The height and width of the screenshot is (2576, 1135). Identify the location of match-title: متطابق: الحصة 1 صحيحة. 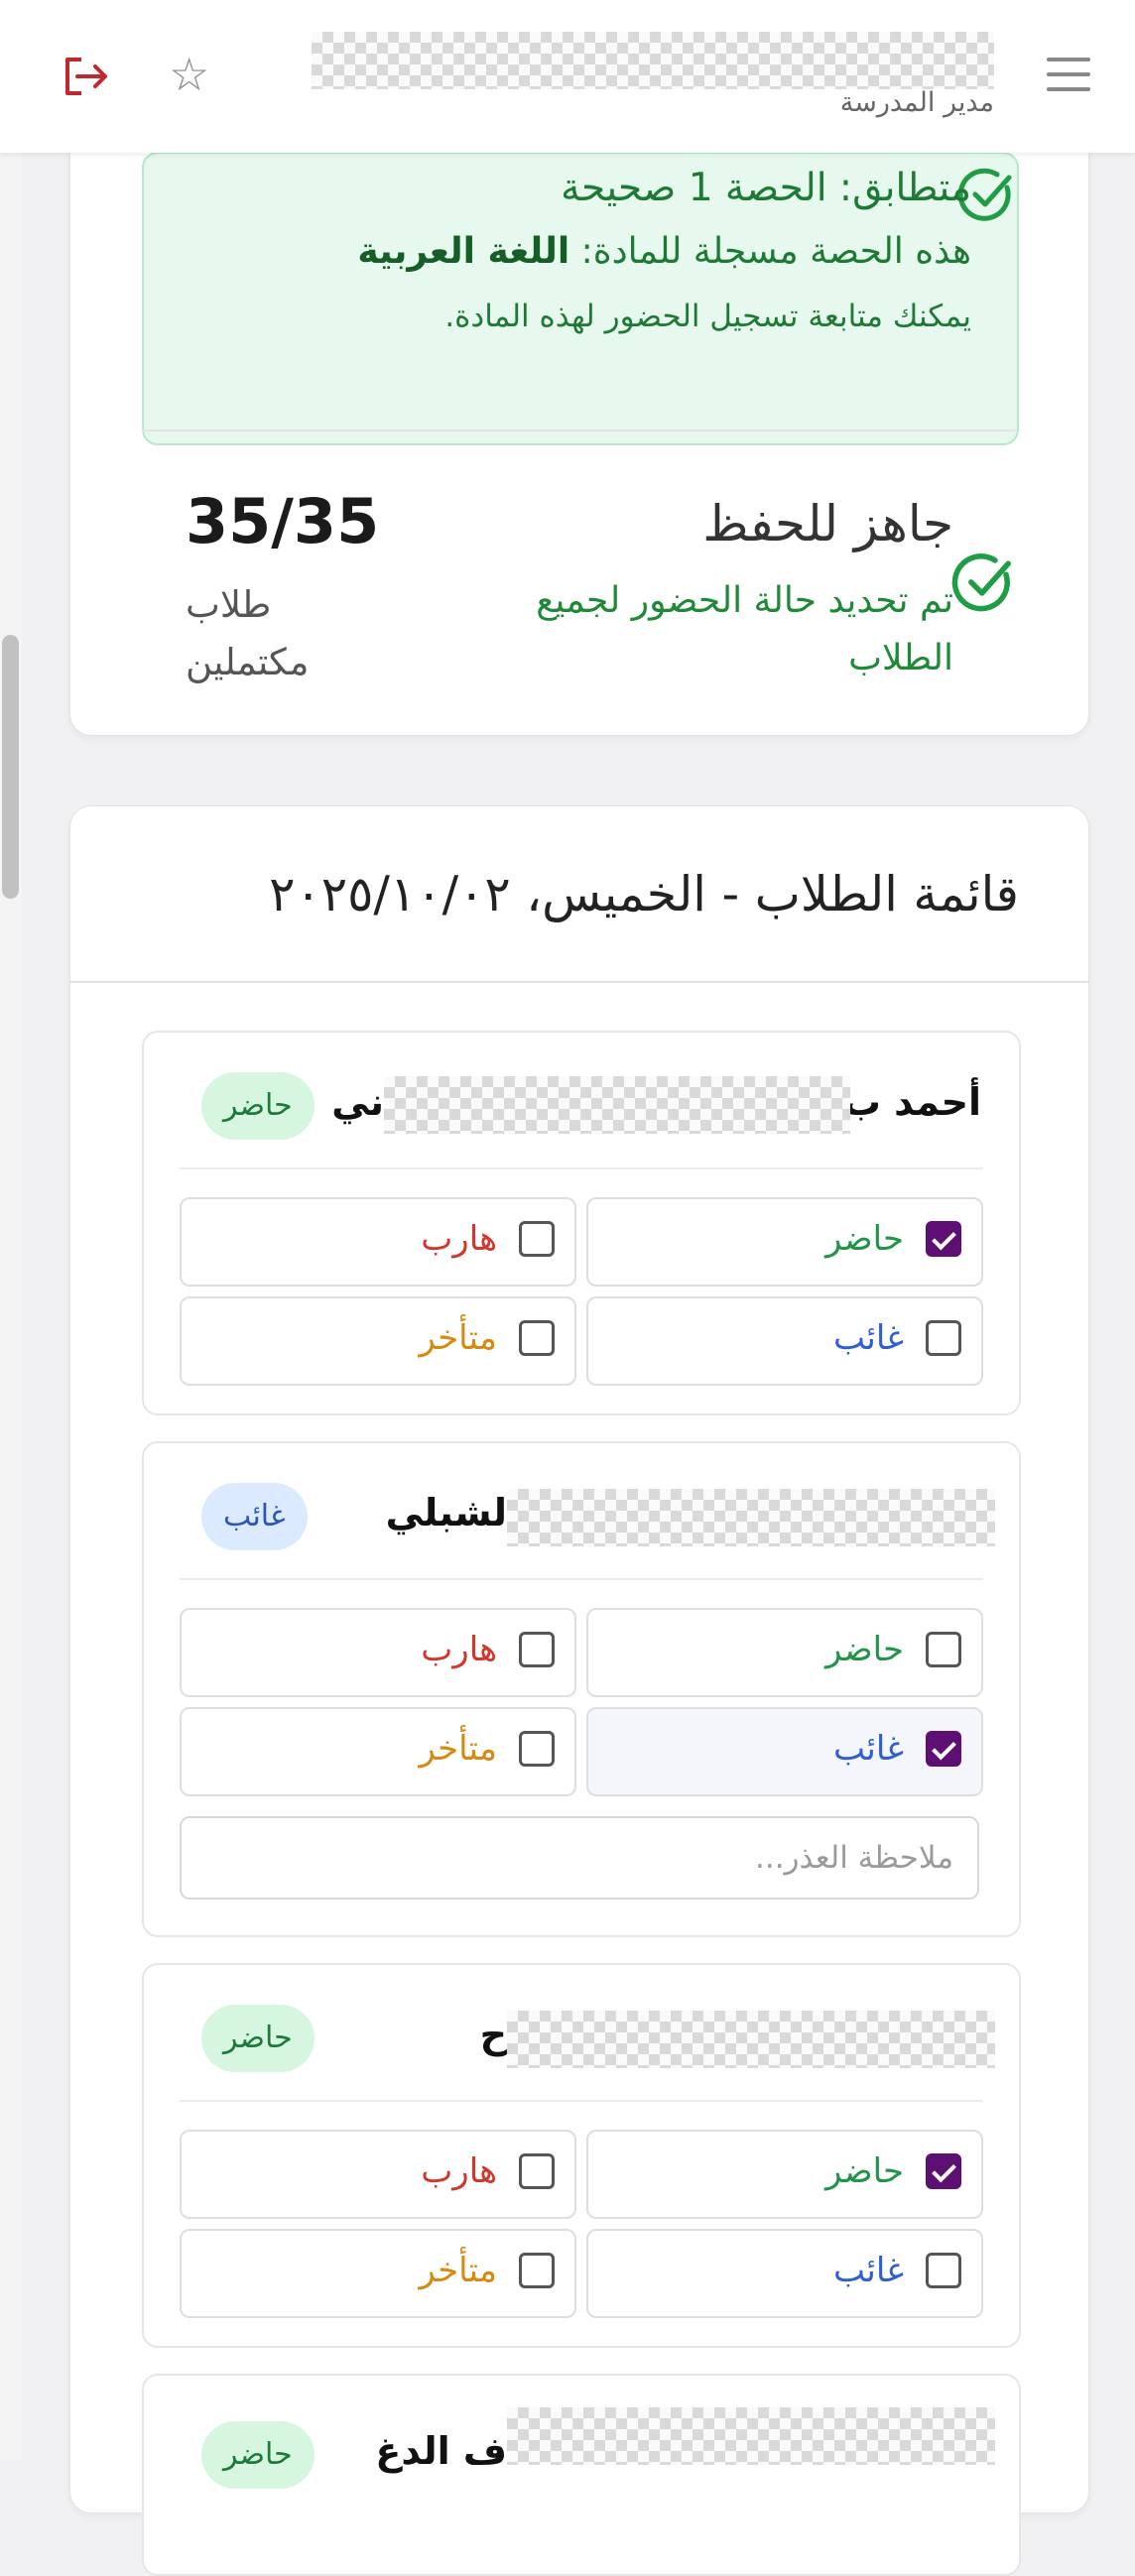
(766, 188).